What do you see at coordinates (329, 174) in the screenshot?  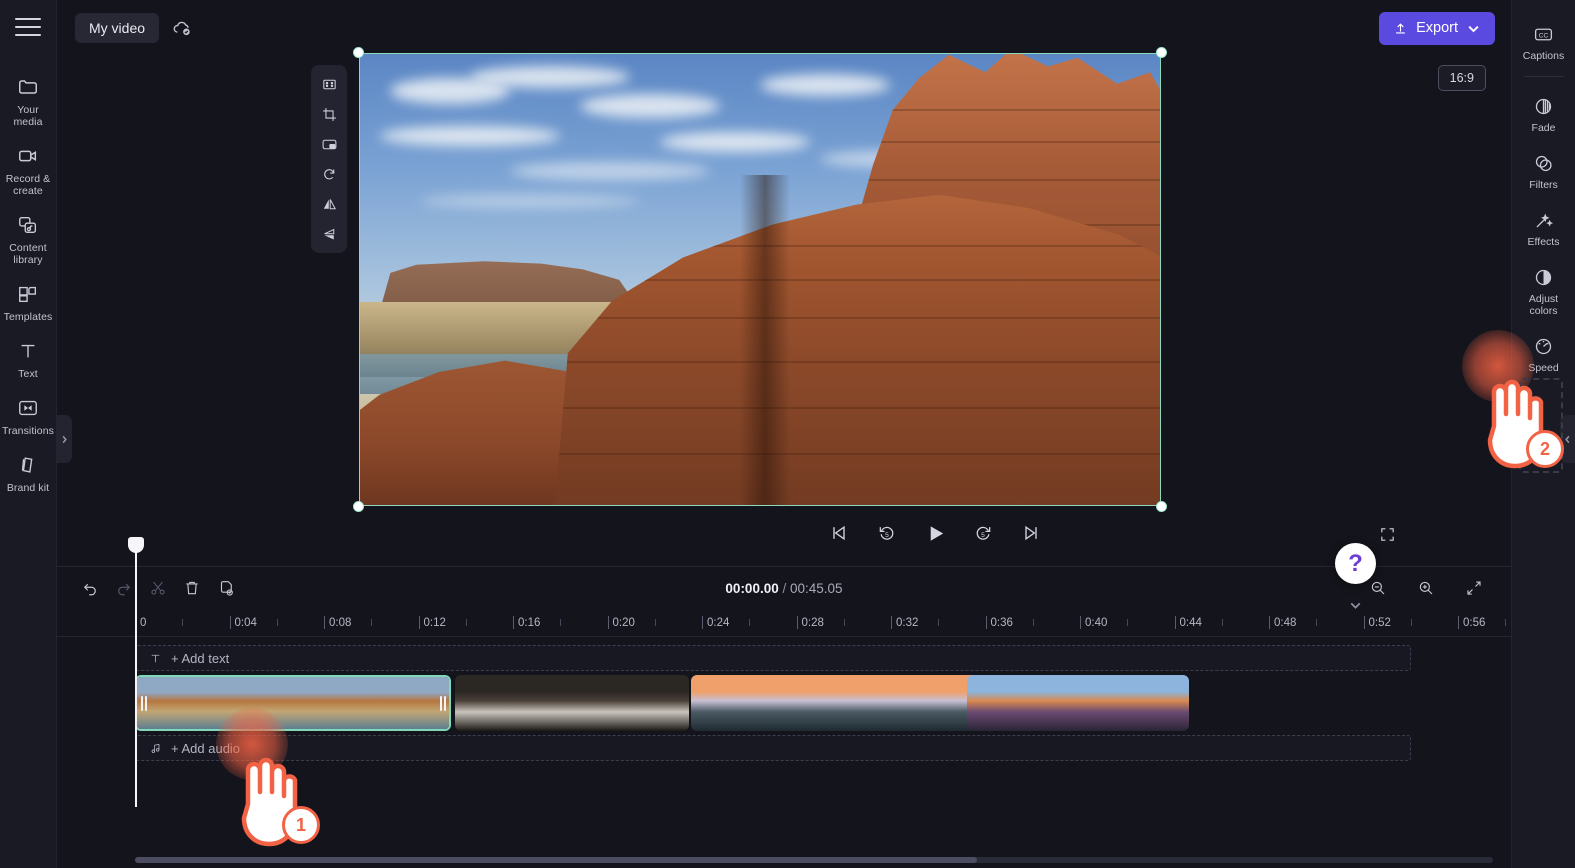 I see `rotate-icon` at bounding box center [329, 174].